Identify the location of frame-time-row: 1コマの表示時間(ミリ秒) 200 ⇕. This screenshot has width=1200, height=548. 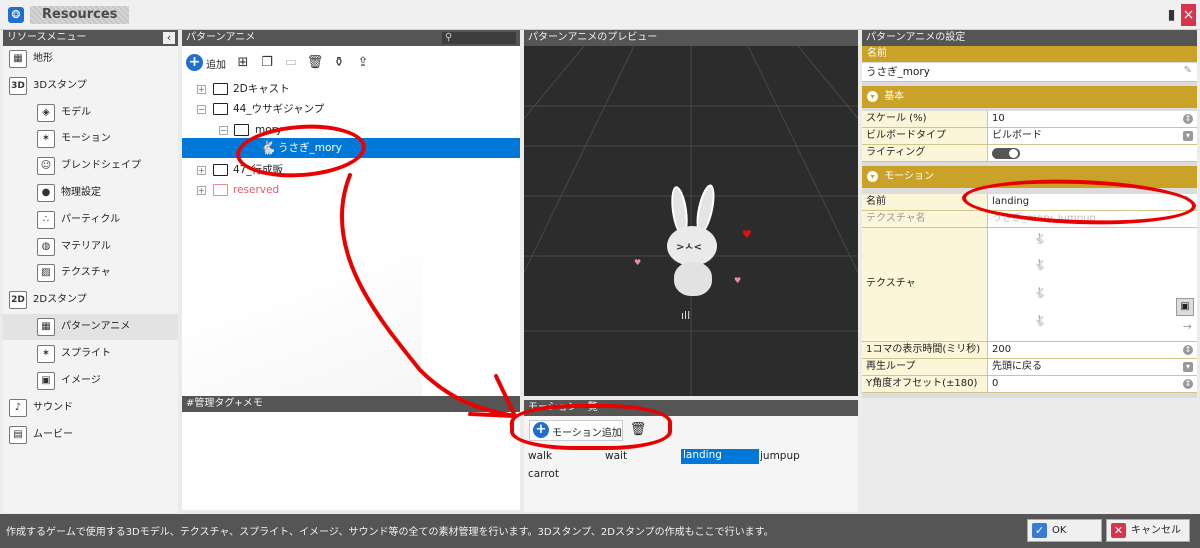
(1029, 350).